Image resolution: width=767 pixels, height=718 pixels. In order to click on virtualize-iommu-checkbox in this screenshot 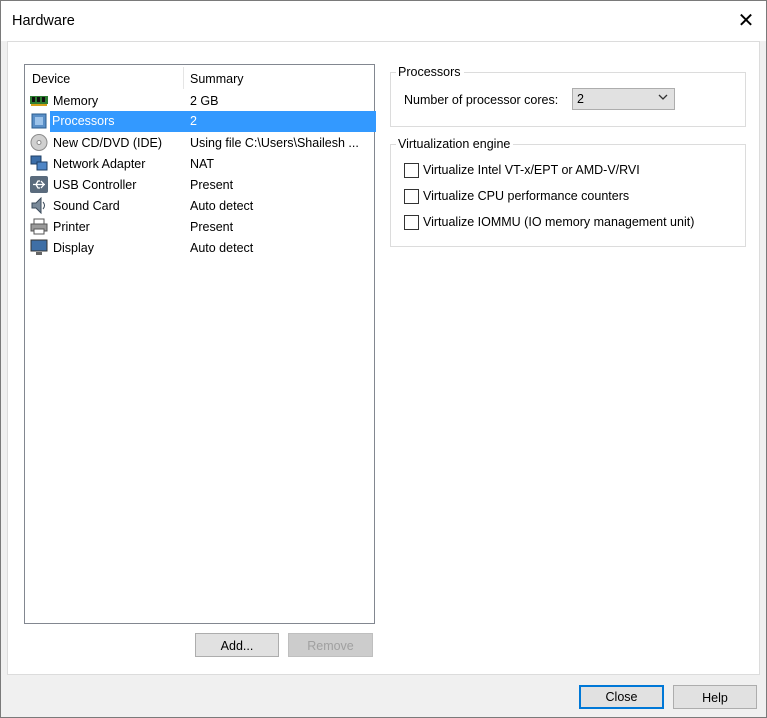, I will do `click(411, 222)`.